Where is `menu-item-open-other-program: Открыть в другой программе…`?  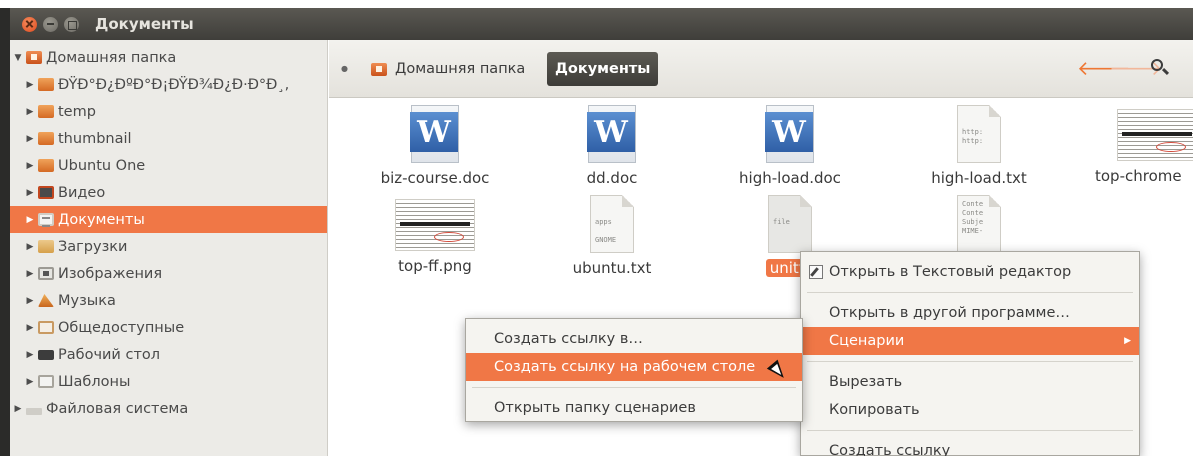
menu-item-open-other-program: Открыть в другой программе… is located at coordinates (970, 313).